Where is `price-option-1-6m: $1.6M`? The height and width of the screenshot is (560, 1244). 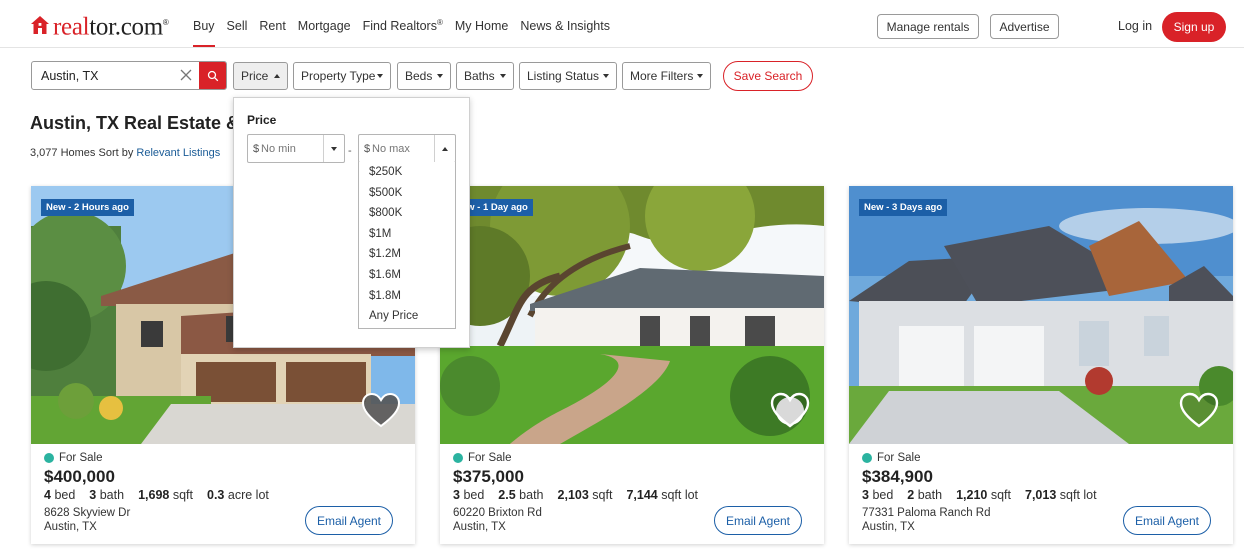 price-option-1-6m: $1.6M is located at coordinates (407, 275).